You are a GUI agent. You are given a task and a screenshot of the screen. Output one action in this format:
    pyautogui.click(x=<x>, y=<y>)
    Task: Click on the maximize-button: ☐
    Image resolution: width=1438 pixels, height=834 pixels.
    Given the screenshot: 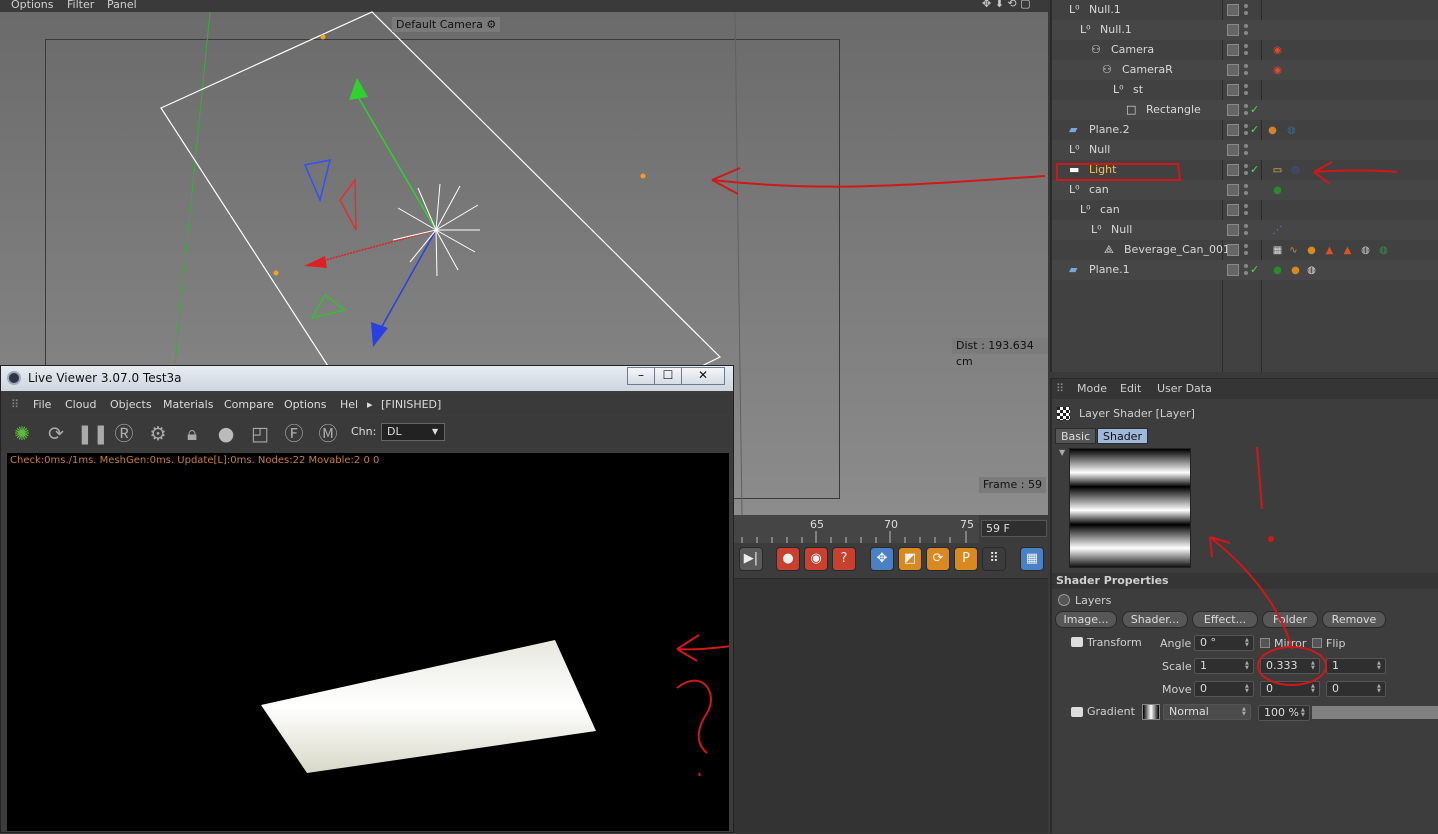 What is the action you would take?
    pyautogui.click(x=668, y=376)
    